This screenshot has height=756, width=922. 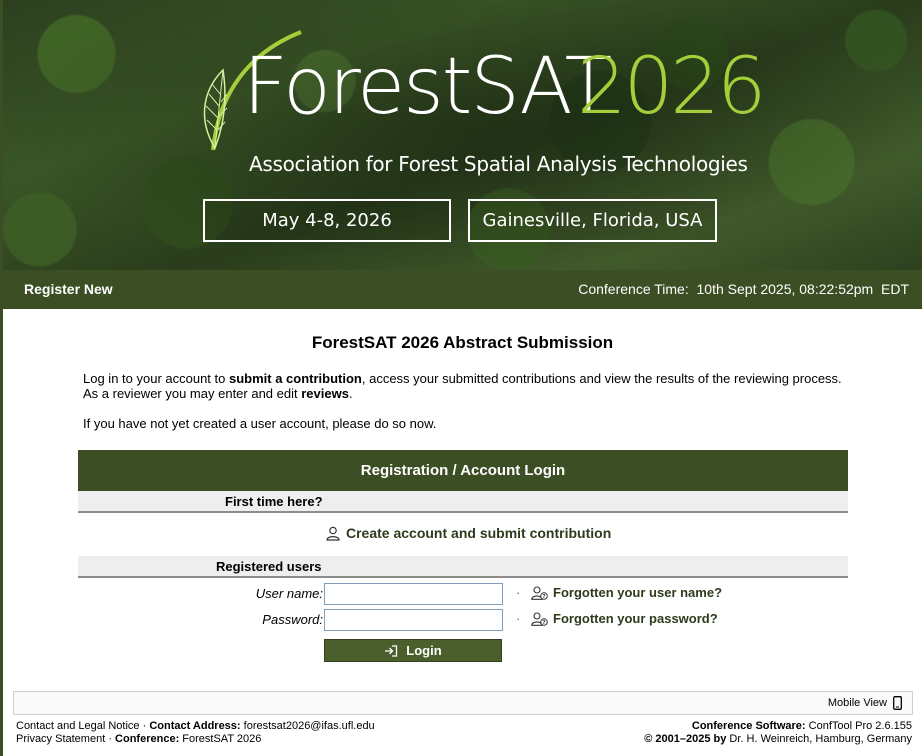 I want to click on create-account-label: Create account and submit contribution, so click(x=479, y=533).